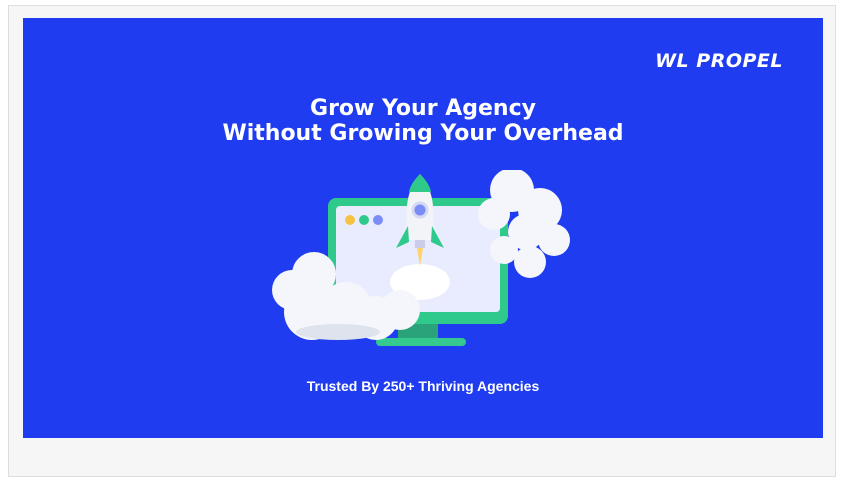  What do you see at coordinates (364, 220) in the screenshot?
I see `window-dot-green` at bounding box center [364, 220].